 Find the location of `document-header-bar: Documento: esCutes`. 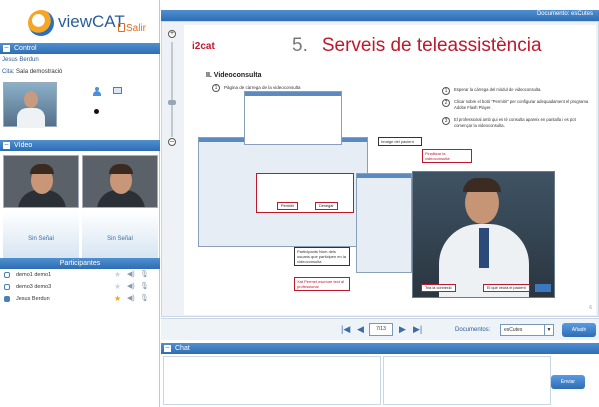

document-header-bar: Documento: esCutes is located at coordinates (380, 15).